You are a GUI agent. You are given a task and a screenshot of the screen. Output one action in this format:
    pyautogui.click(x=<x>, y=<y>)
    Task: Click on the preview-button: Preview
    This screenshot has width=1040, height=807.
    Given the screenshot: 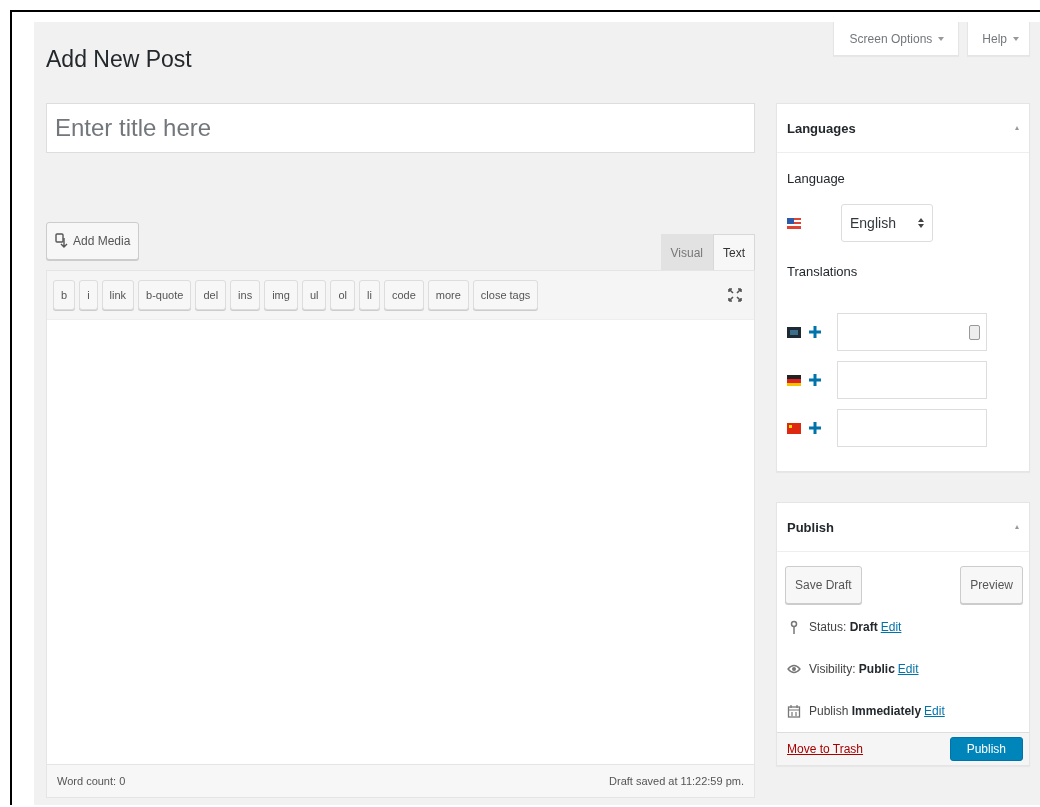 What is the action you would take?
    pyautogui.click(x=991, y=585)
    